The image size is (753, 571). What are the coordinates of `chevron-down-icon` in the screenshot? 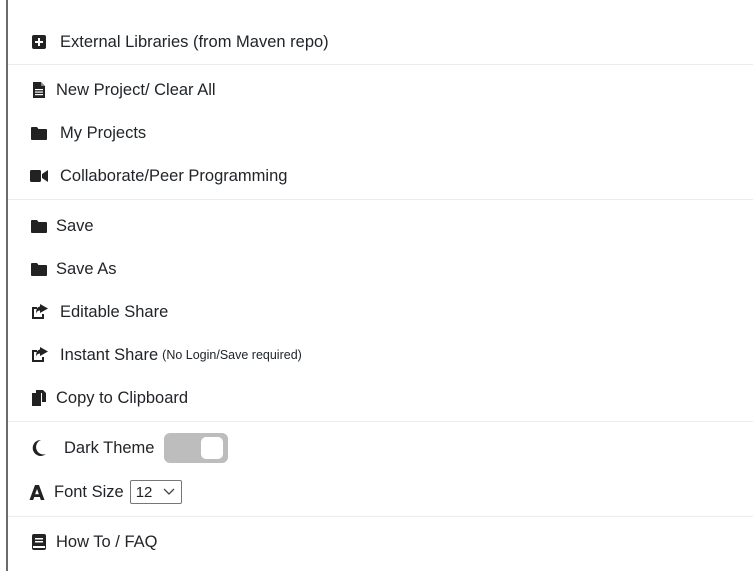 It's located at (169, 491).